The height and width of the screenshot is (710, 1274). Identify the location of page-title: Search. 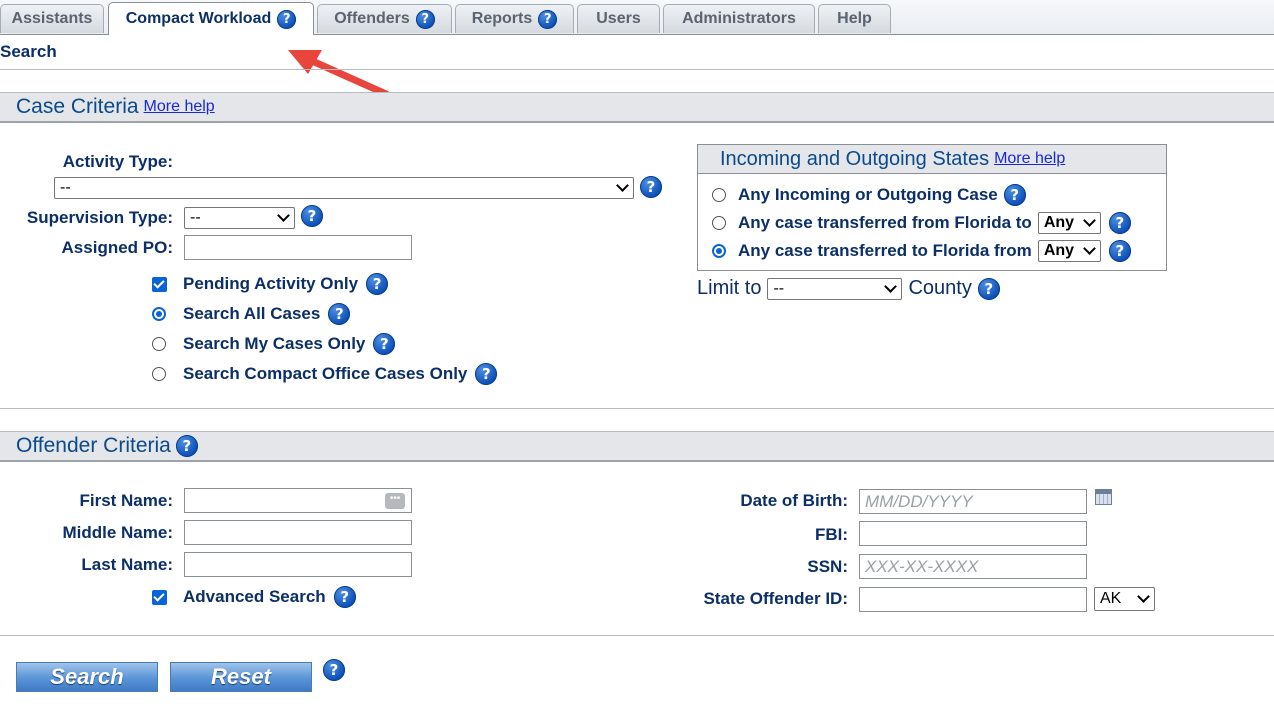
(28, 51).